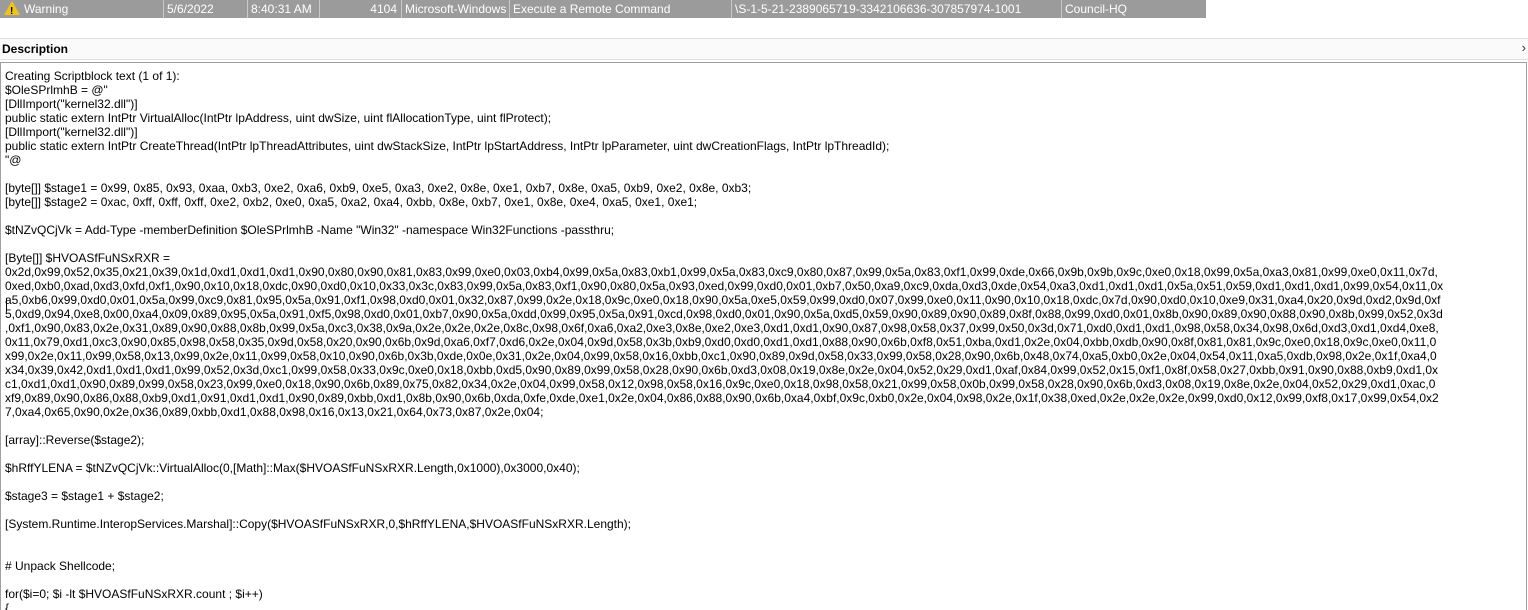  I want to click on text-cursor, so click(6, 304).